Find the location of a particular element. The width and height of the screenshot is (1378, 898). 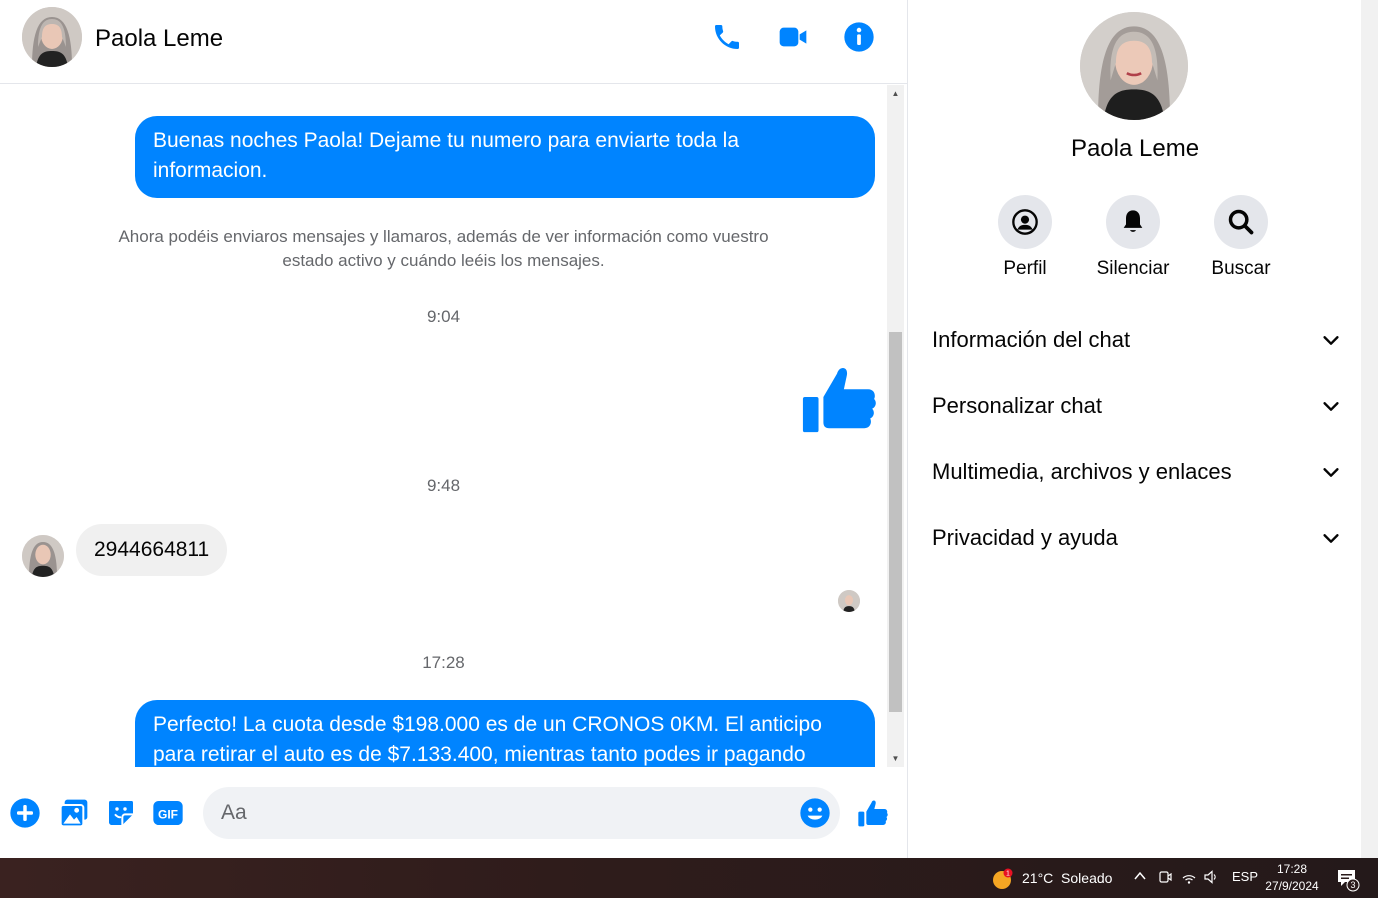

scrollbar-thumb is located at coordinates (895, 522).